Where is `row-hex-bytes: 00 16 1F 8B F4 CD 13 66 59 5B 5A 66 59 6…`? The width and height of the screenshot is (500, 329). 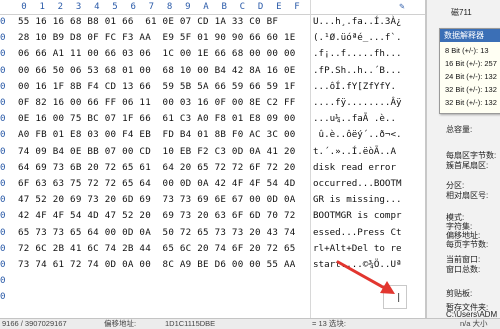 row-hex-bytes: 00 16 1F 8B F4 CD 13 66 59 5B 5A 66 59 6… is located at coordinates (164, 87).